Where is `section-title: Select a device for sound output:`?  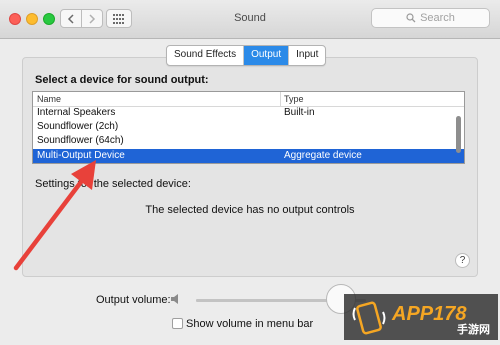 section-title: Select a device for sound output: is located at coordinates (122, 80).